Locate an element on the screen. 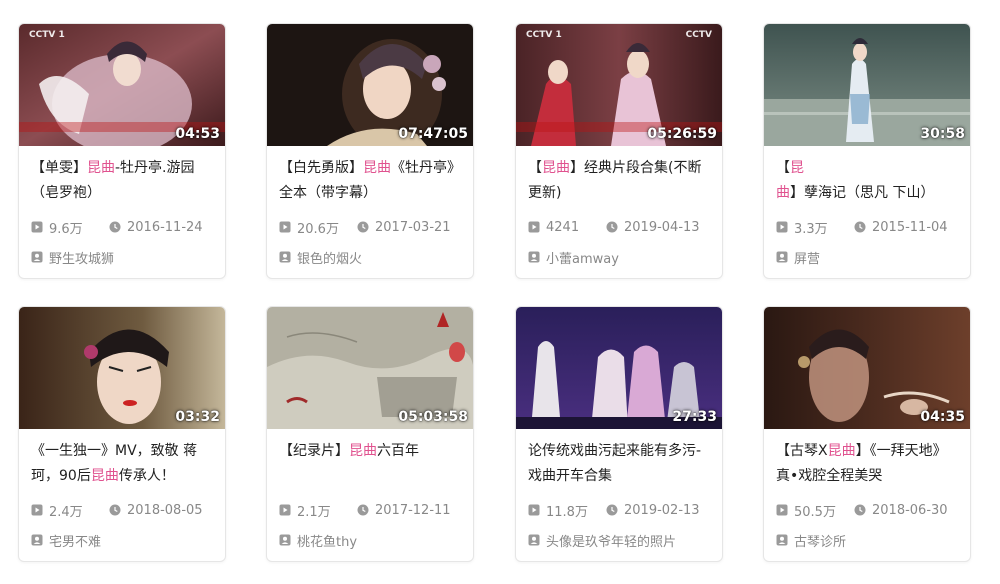  upload-date: 2018-08-05 is located at coordinates (165, 510).